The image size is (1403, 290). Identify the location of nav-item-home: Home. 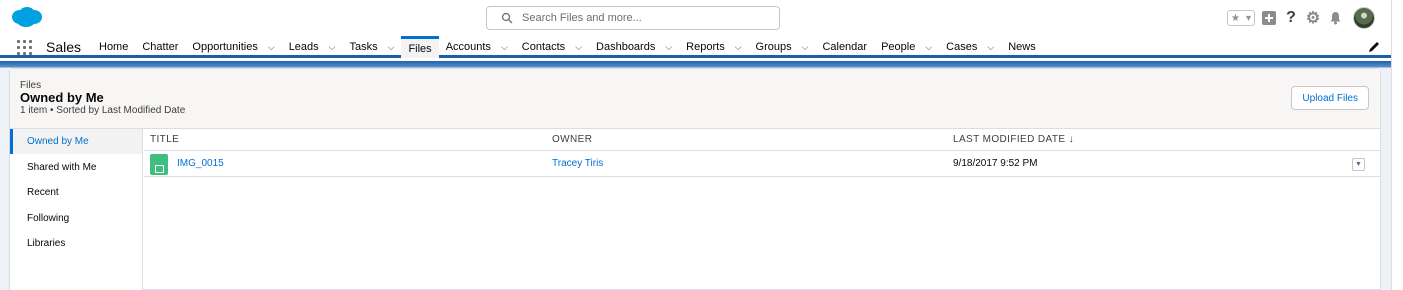
(113, 47).